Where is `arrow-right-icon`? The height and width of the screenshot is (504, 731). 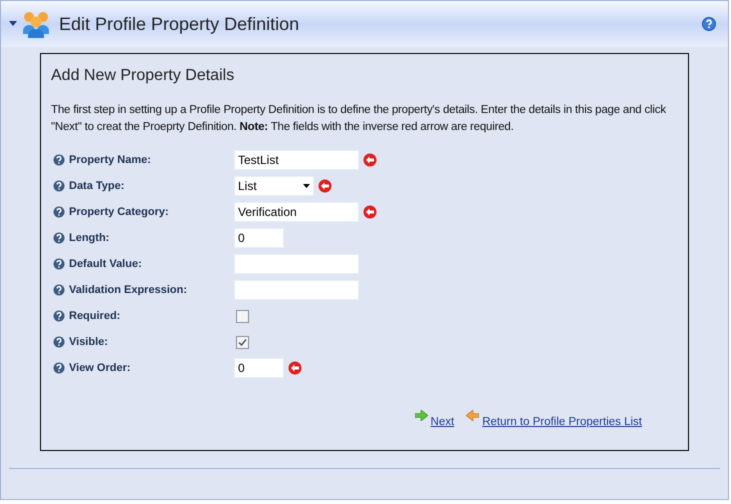 arrow-right-icon is located at coordinates (421, 415).